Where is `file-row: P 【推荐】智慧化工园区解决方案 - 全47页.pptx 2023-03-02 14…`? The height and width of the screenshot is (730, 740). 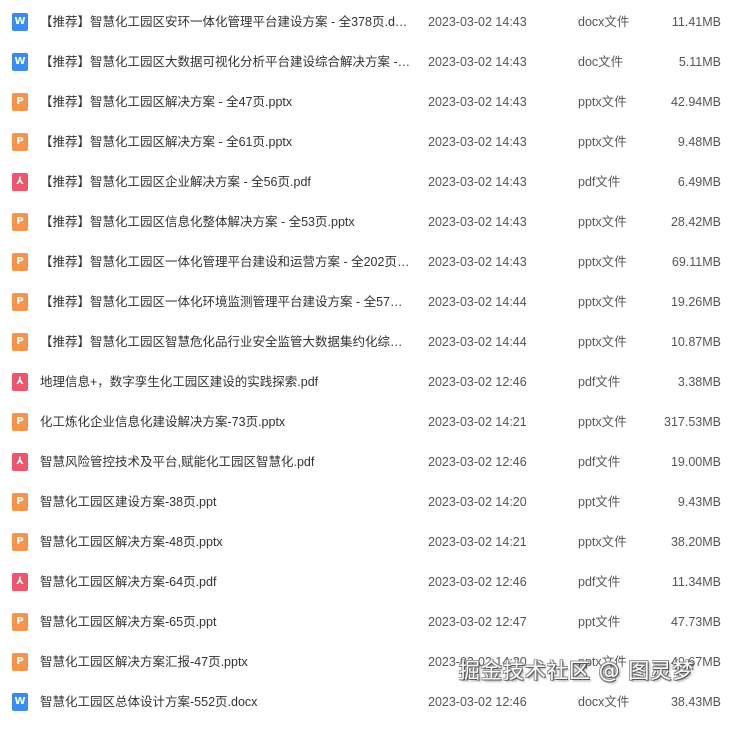
file-row: P 【推荐】智慧化工园区解决方案 - 全47页.pptx 2023-03-02 14… is located at coordinates (370, 110).